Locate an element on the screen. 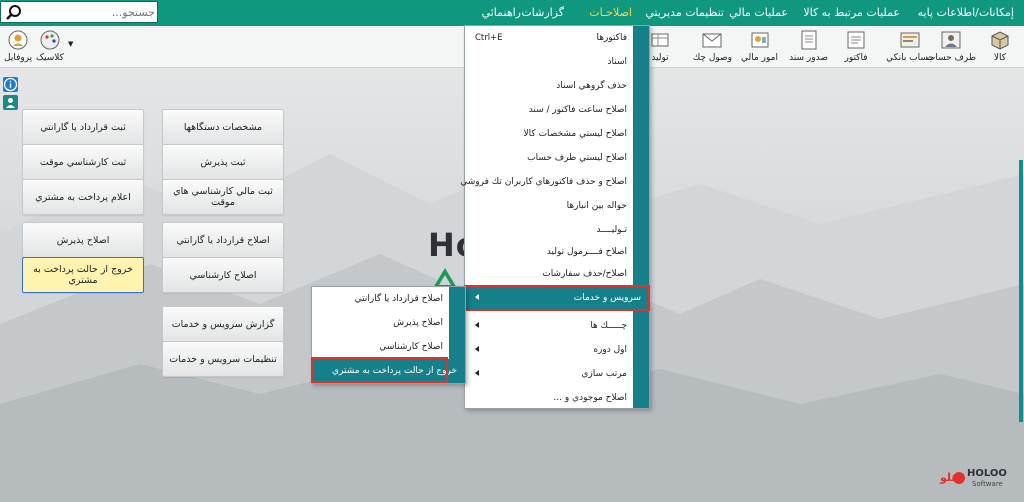 The width and height of the screenshot is (1024, 502). register-contract-warranty-button: ثبت قرارداد يا گارانتي is located at coordinates (83, 127).